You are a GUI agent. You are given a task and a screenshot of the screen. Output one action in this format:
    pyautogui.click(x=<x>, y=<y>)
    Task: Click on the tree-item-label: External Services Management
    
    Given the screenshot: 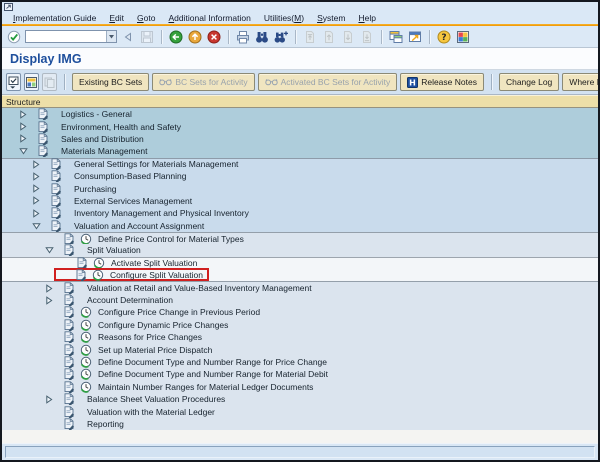 What is the action you would take?
    pyautogui.click(x=133, y=201)
    